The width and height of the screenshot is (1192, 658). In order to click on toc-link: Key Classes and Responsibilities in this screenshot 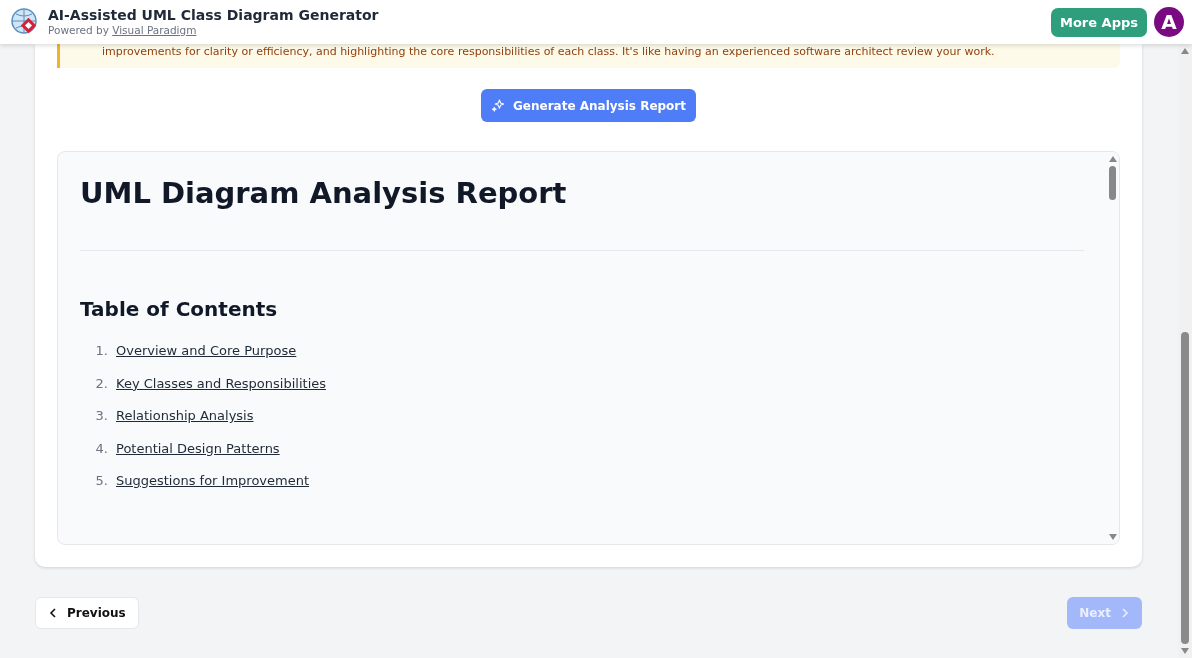, I will do `click(221, 391)`.